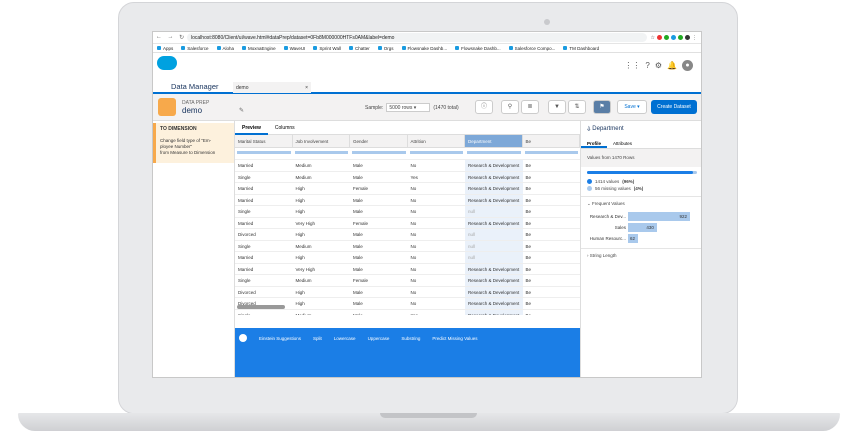  I want to click on sample-select: 5000 rows ▾, so click(408, 107).